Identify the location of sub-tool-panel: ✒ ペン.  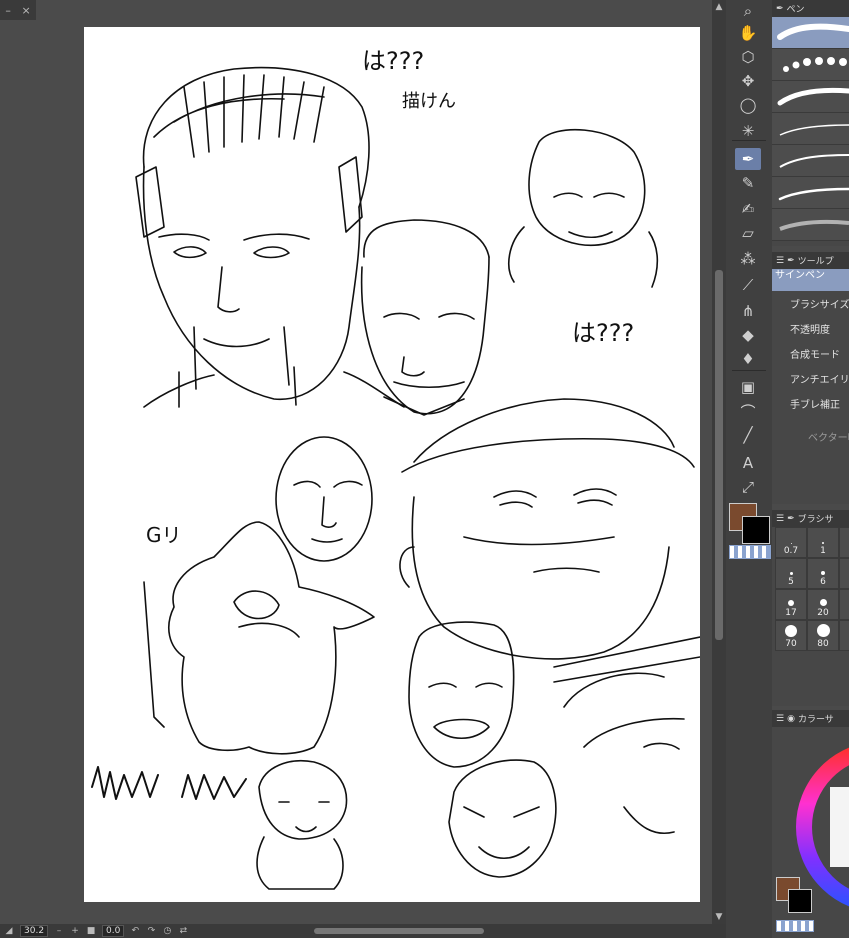
(810, 123).